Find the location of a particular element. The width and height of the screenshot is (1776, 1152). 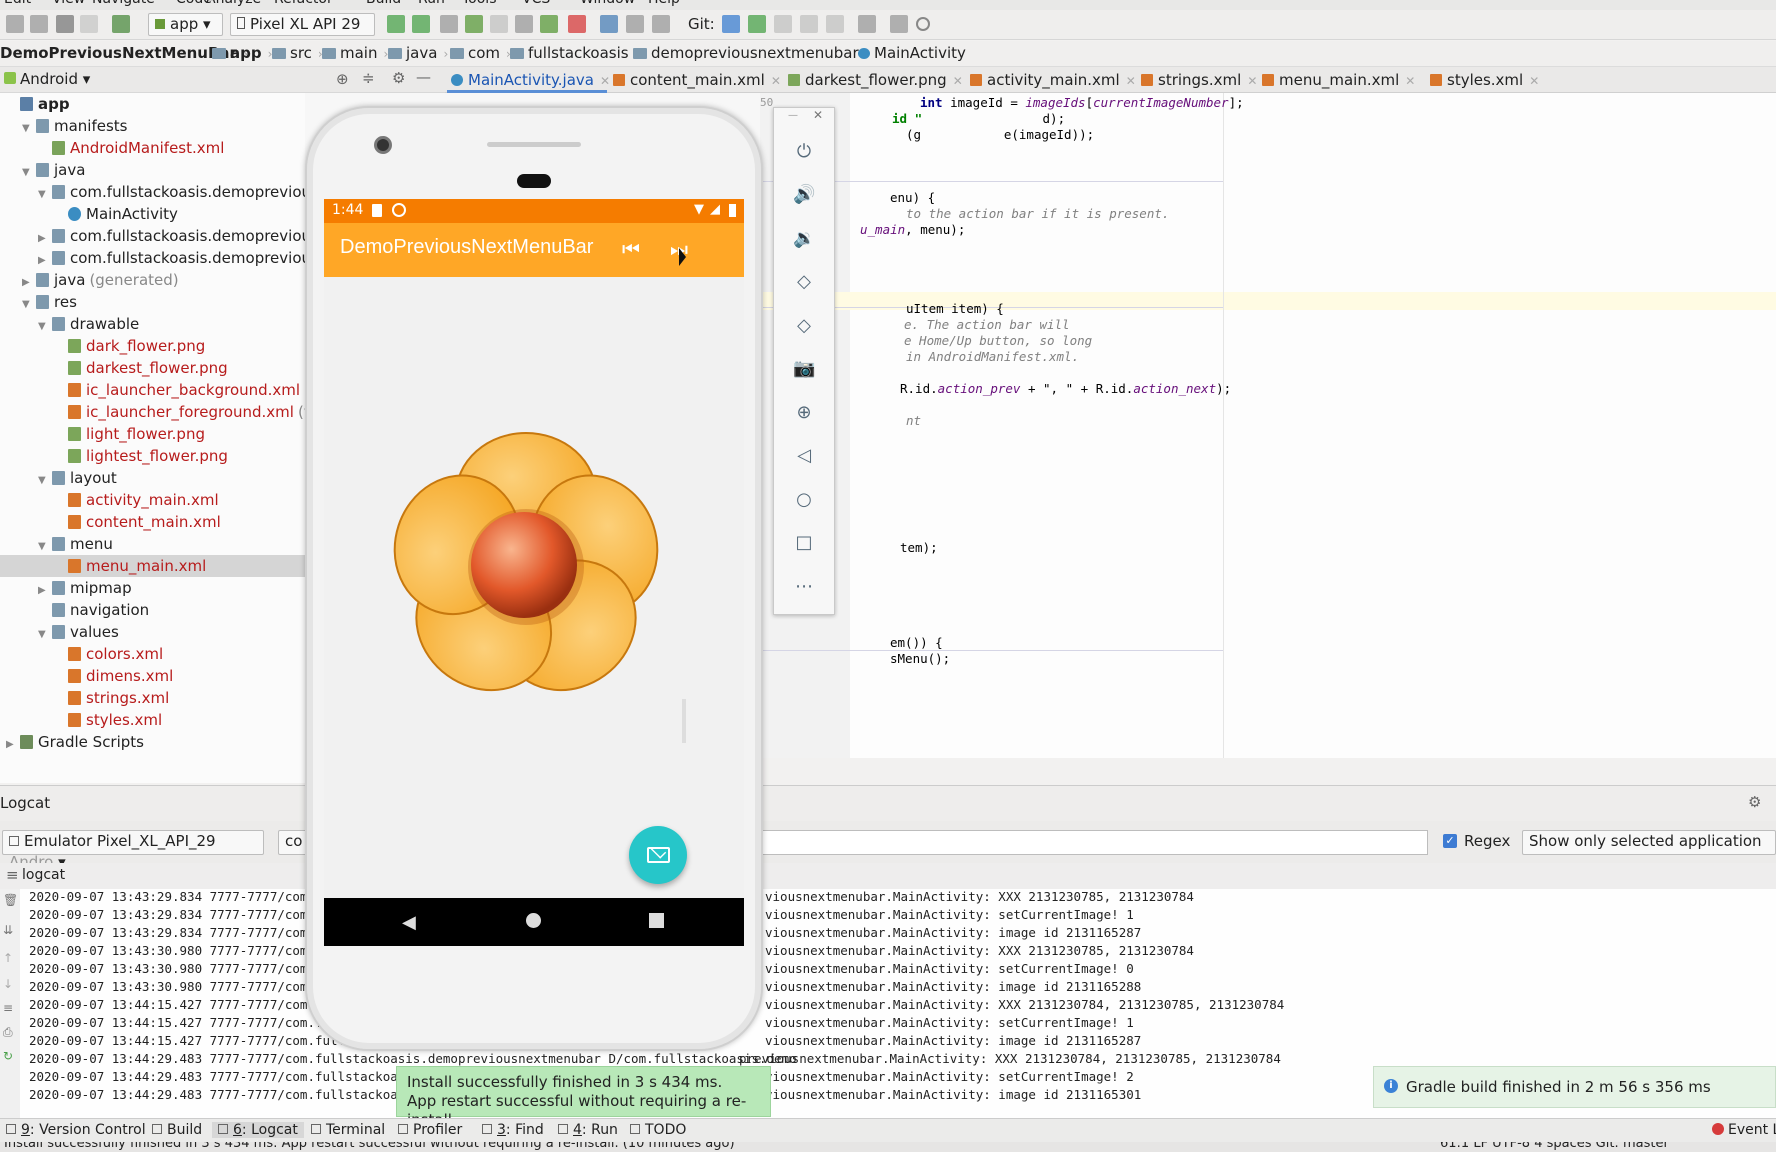

logcat-search-input is located at coordinates (1094, 842).